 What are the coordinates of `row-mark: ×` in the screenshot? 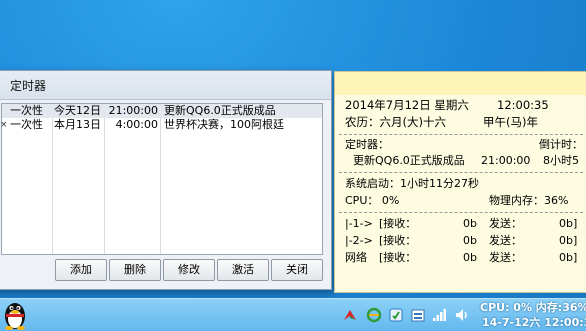 It's located at (4, 125).